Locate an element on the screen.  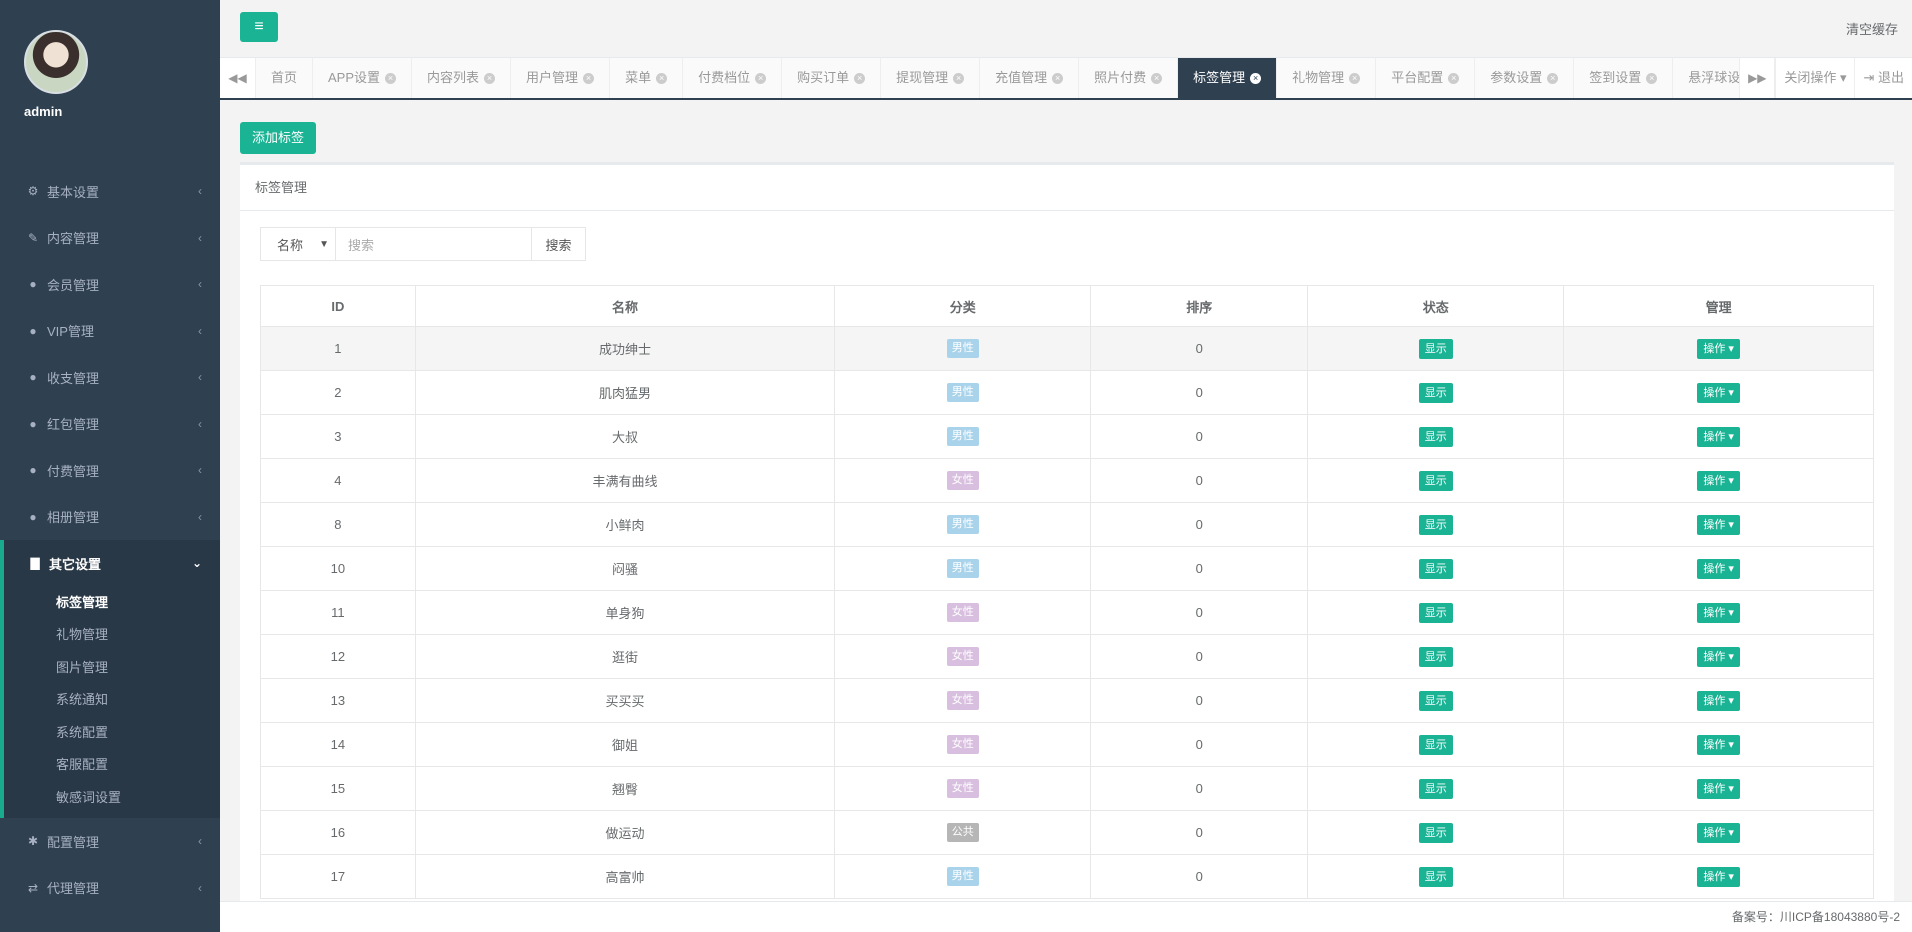
tab: 照片付费 × is located at coordinates (1129, 78).